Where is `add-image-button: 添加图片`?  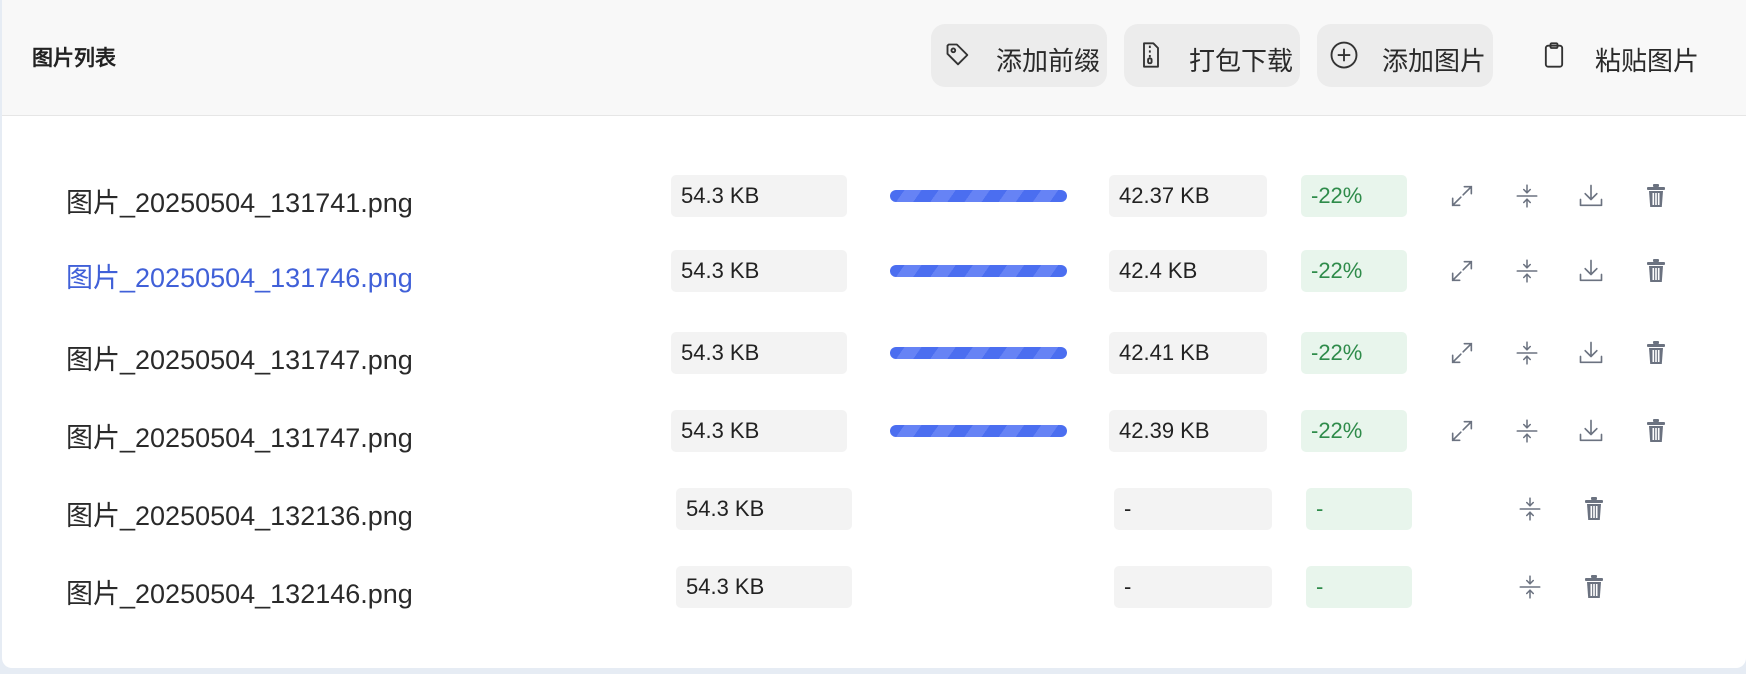
add-image-button: 添加图片 is located at coordinates (1405, 55).